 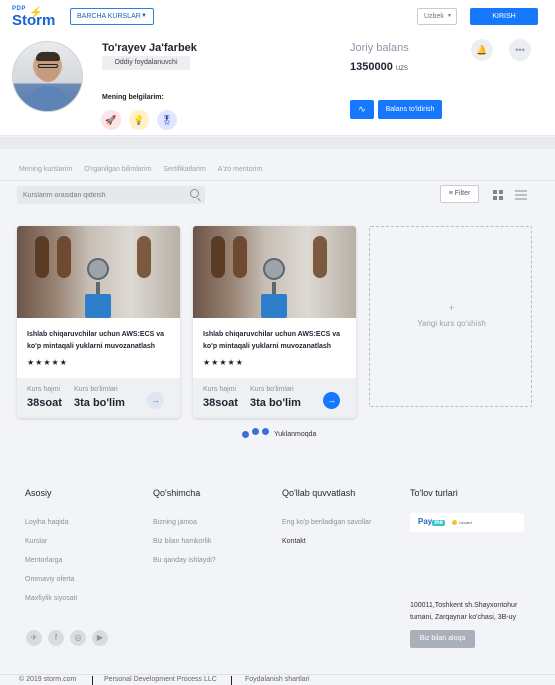 I want to click on login-button: KIRISH, so click(x=504, y=16).